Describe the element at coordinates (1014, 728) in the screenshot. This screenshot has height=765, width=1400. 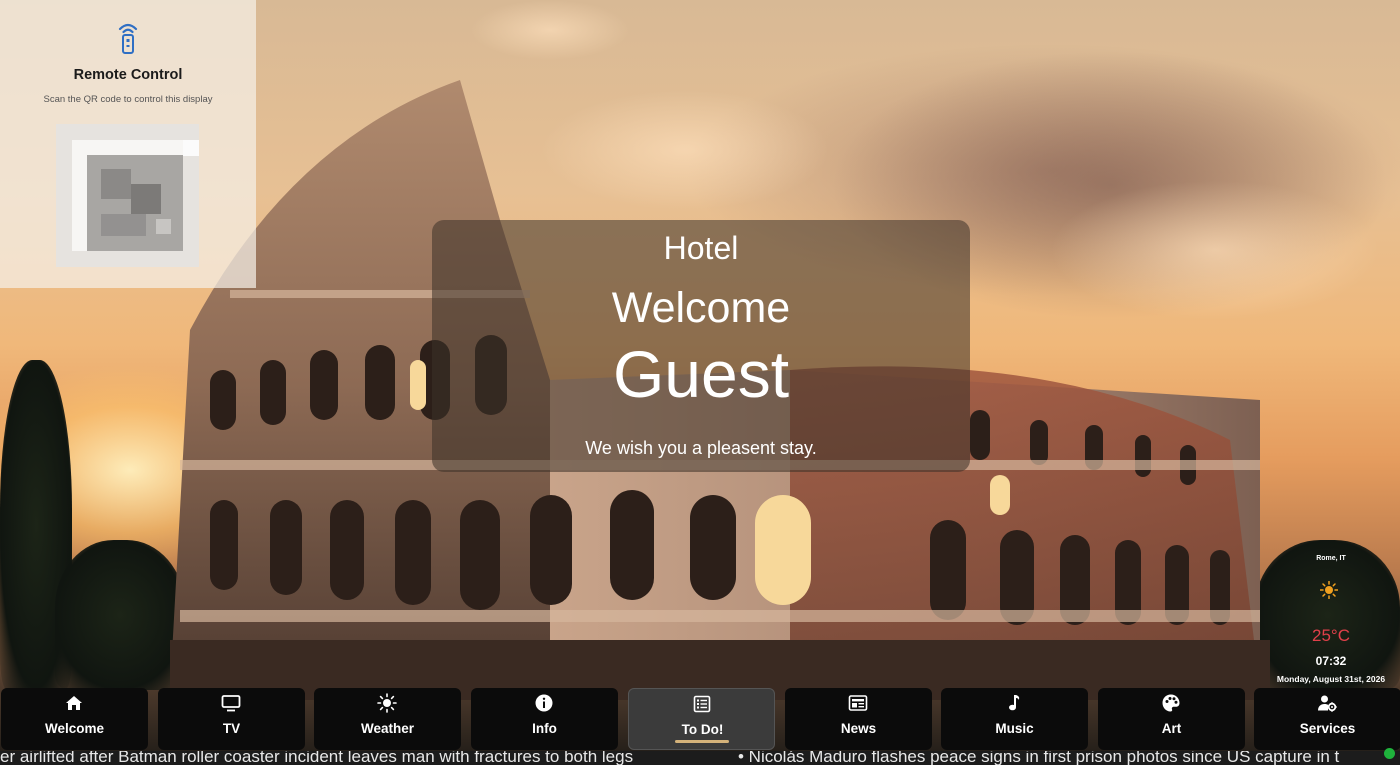
I see `nav-label: Music` at that location.